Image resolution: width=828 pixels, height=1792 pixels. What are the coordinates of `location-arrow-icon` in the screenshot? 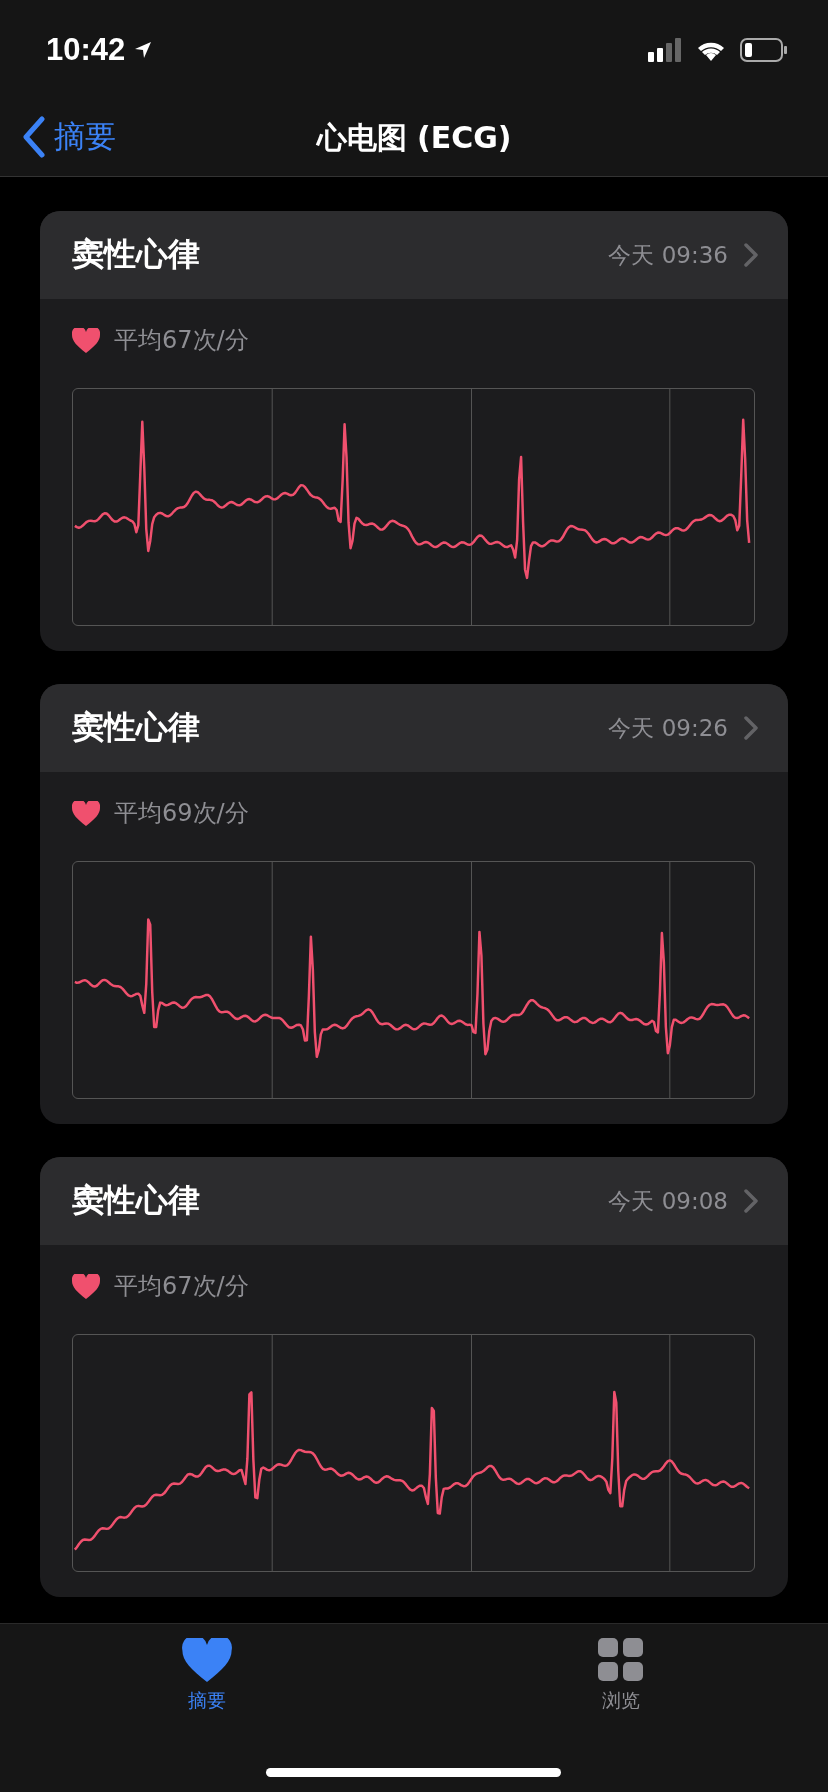 It's located at (143, 50).